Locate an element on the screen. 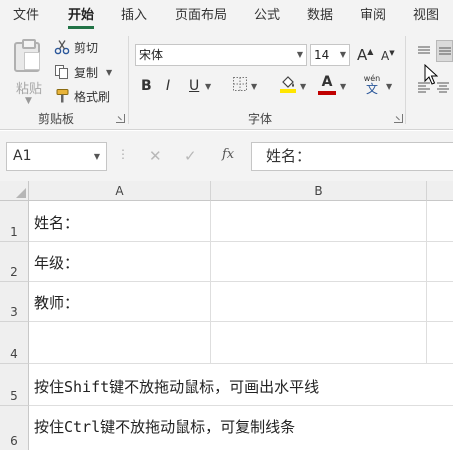 The height and width of the screenshot is (450, 453). cell-a2-text: 年级： is located at coordinates (57, 263).